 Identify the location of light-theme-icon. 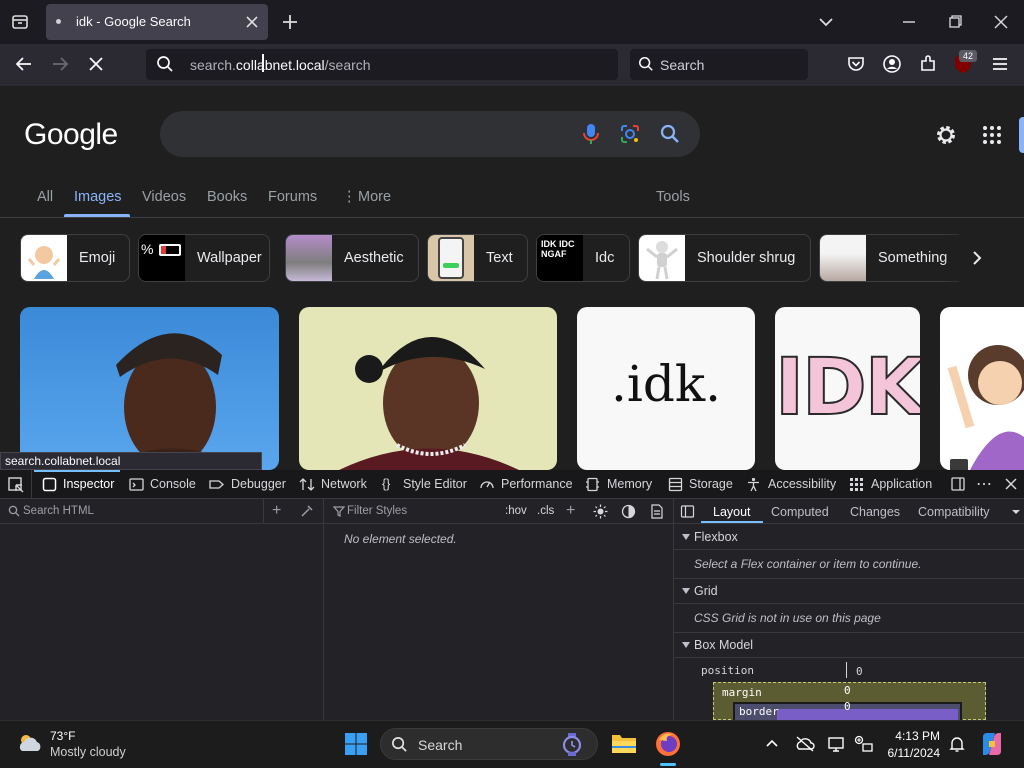
(600, 511).